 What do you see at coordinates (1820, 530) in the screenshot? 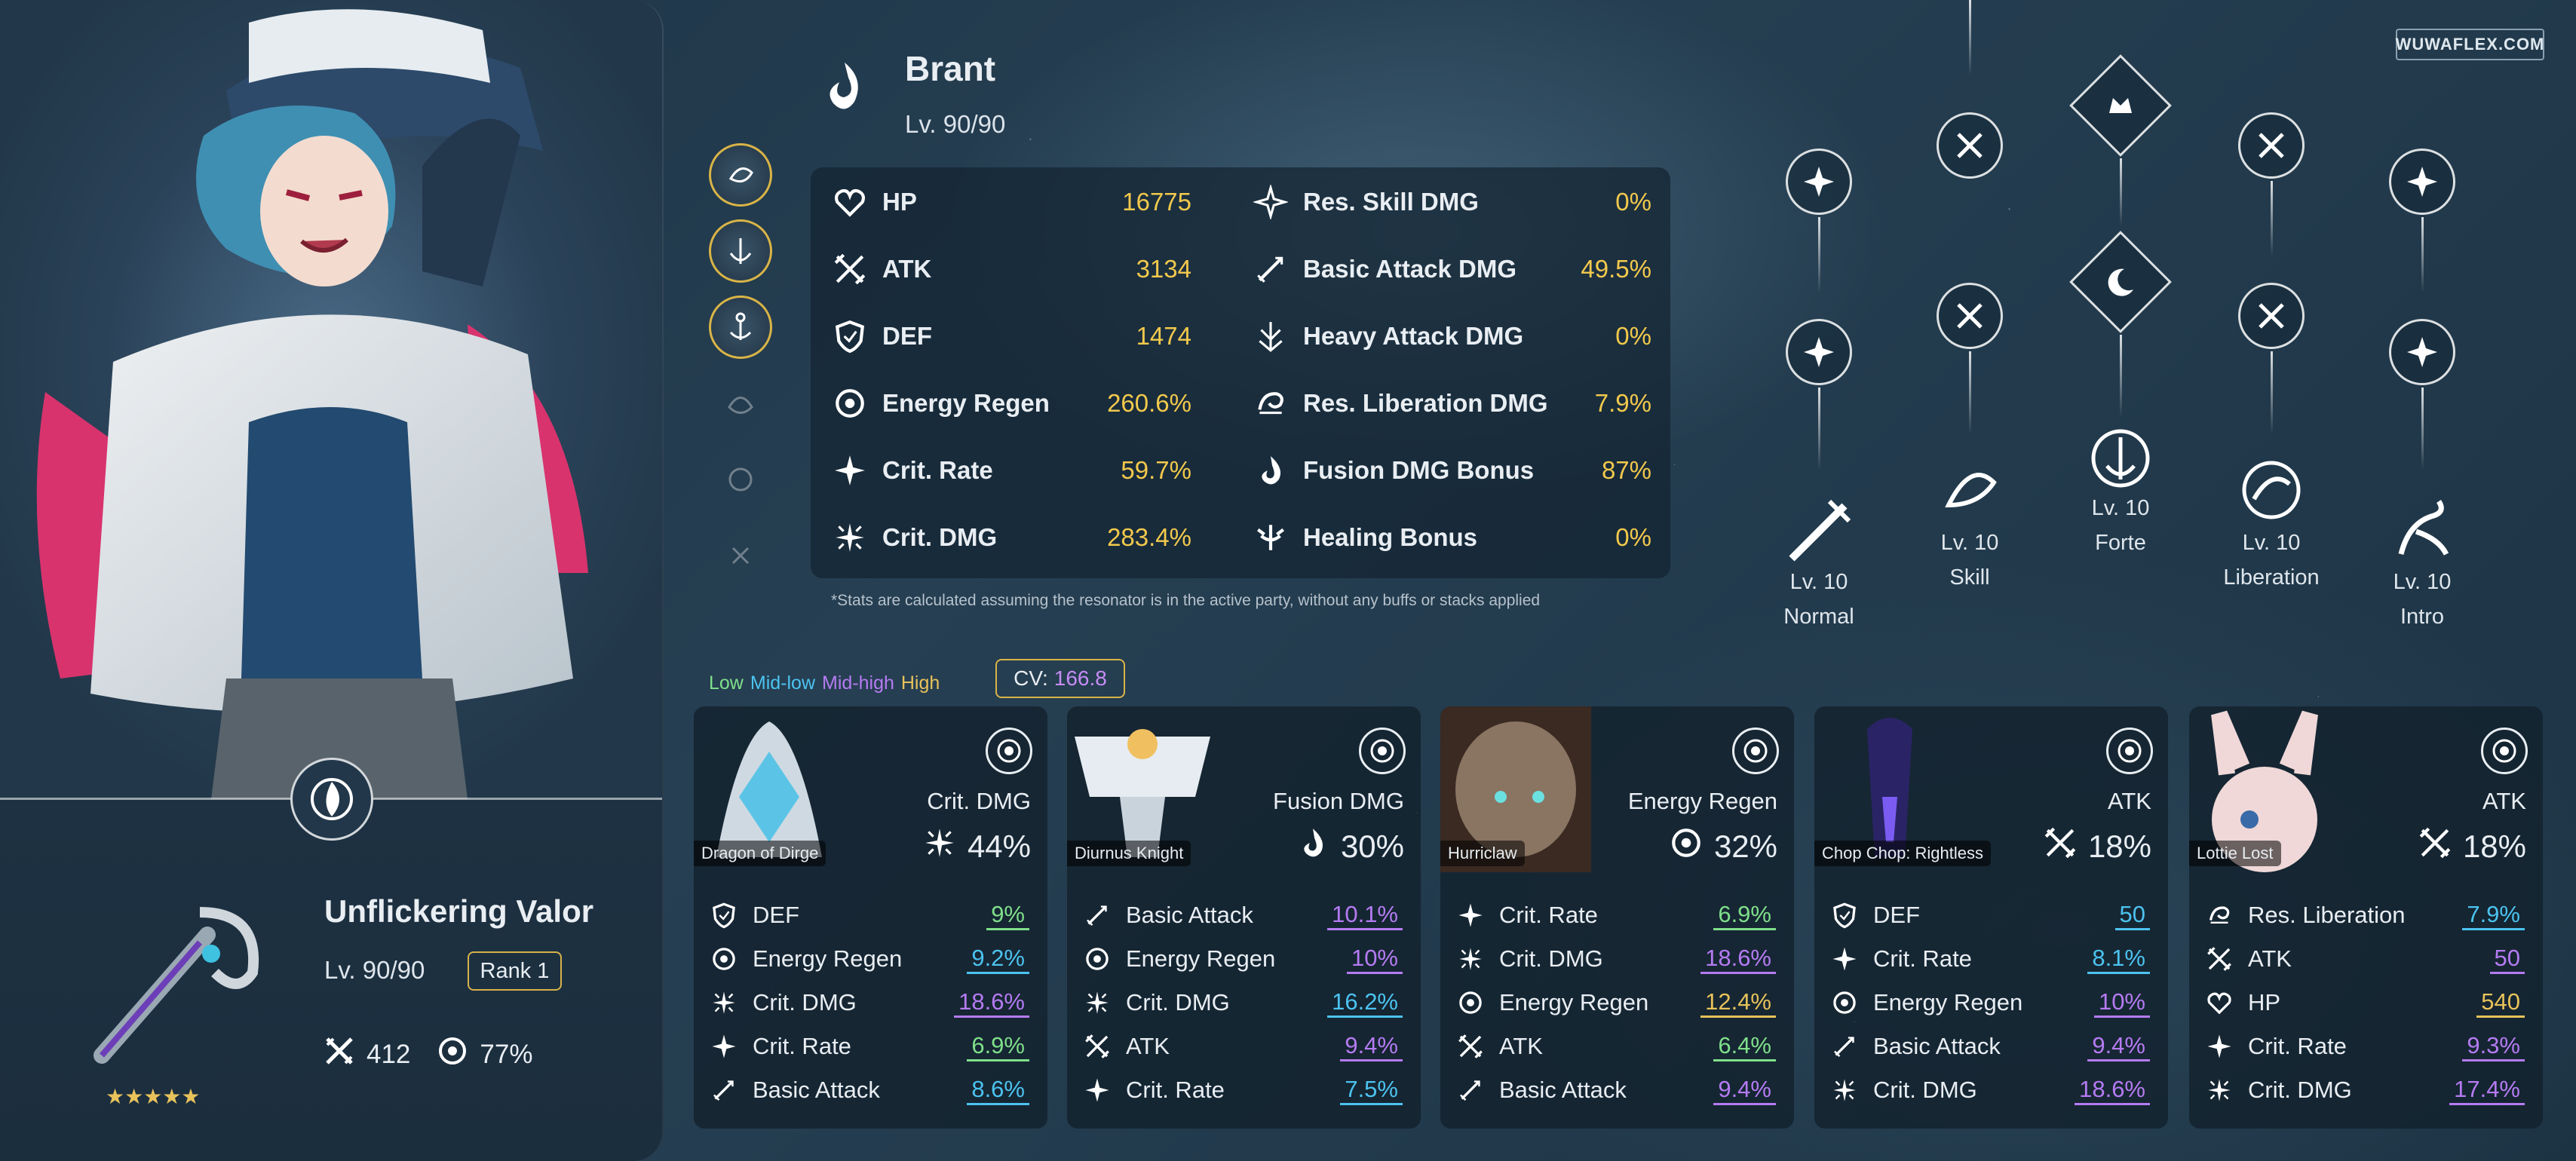
I see `normal-attack-icon` at bounding box center [1820, 530].